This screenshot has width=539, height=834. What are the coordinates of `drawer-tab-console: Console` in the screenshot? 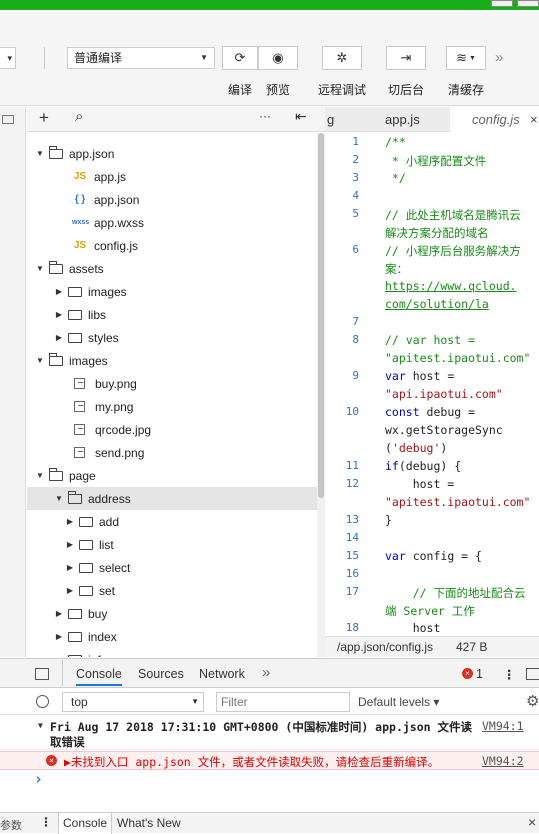 It's located at (85, 823).